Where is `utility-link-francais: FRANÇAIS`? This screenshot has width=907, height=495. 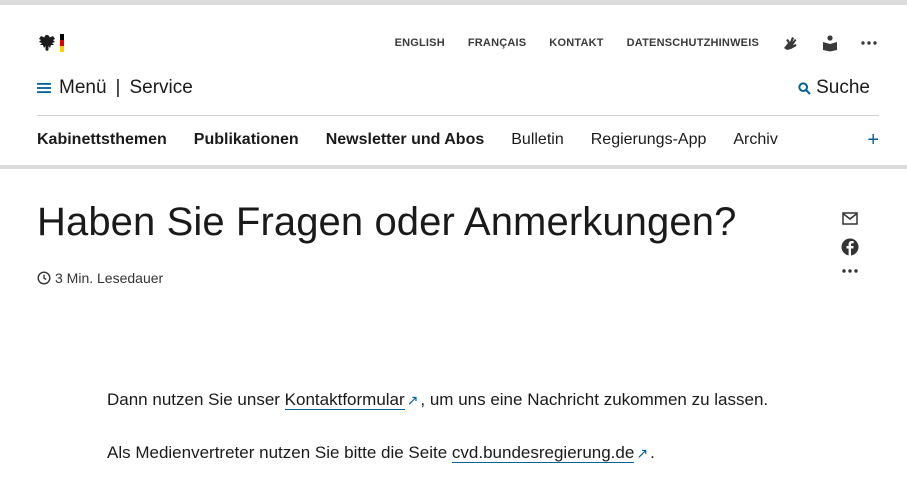 utility-link-francais: FRANÇAIS is located at coordinates (497, 43).